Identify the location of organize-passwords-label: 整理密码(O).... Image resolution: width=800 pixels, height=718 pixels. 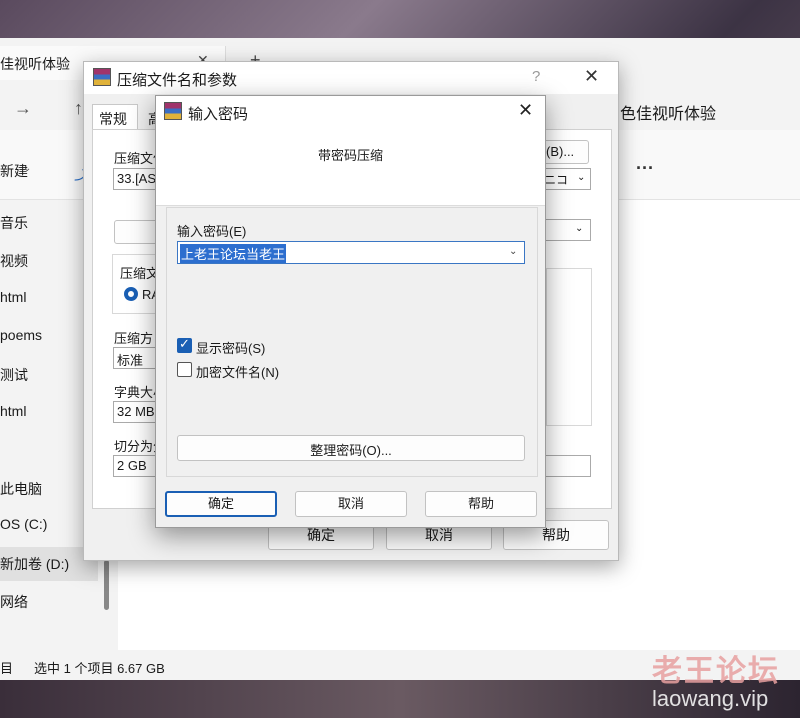
(351, 450).